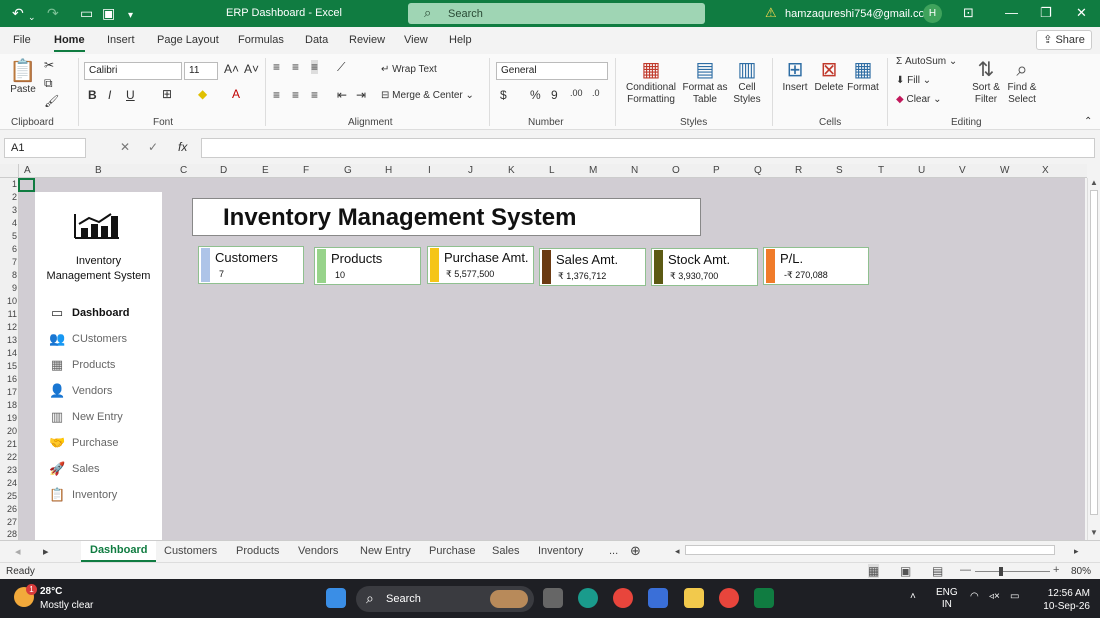 The width and height of the screenshot is (1100, 618). Describe the element at coordinates (986, 82) in the screenshot. I see `sort-filter-button: ⇅ Sort & Filter` at that location.